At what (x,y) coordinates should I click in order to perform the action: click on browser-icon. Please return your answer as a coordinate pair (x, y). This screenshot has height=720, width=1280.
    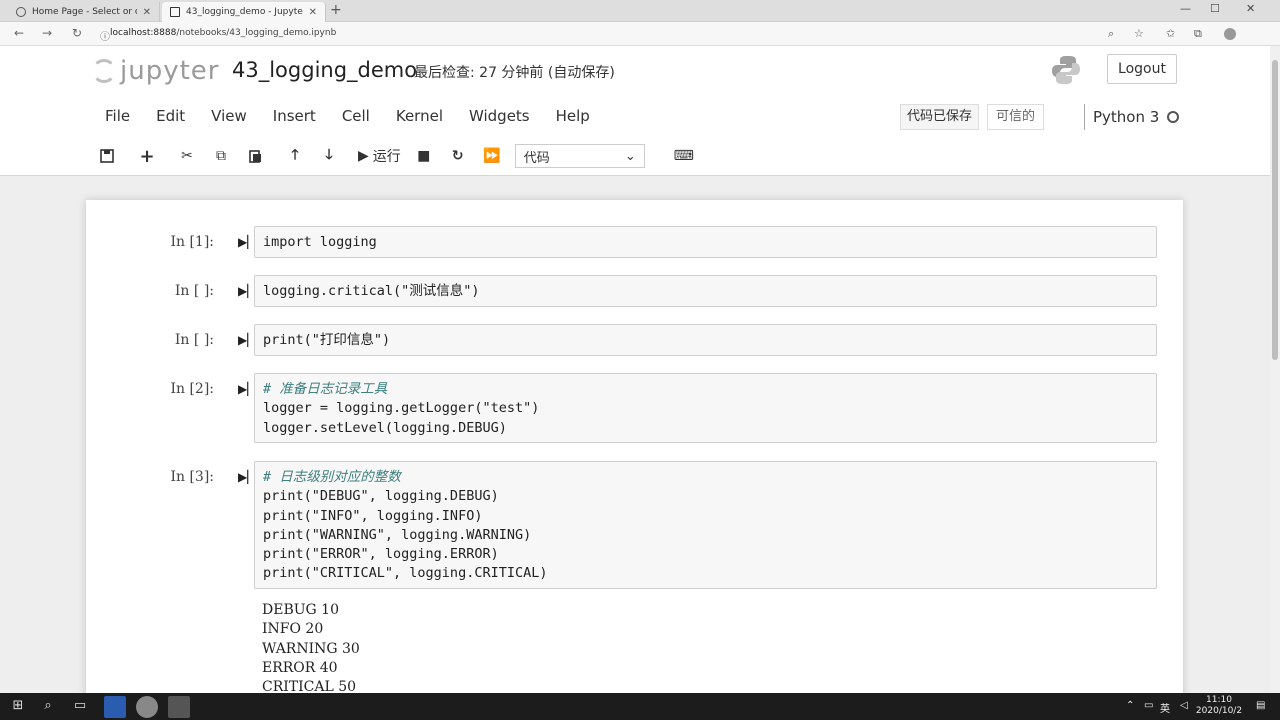
    Looking at the image, I should click on (147, 707).